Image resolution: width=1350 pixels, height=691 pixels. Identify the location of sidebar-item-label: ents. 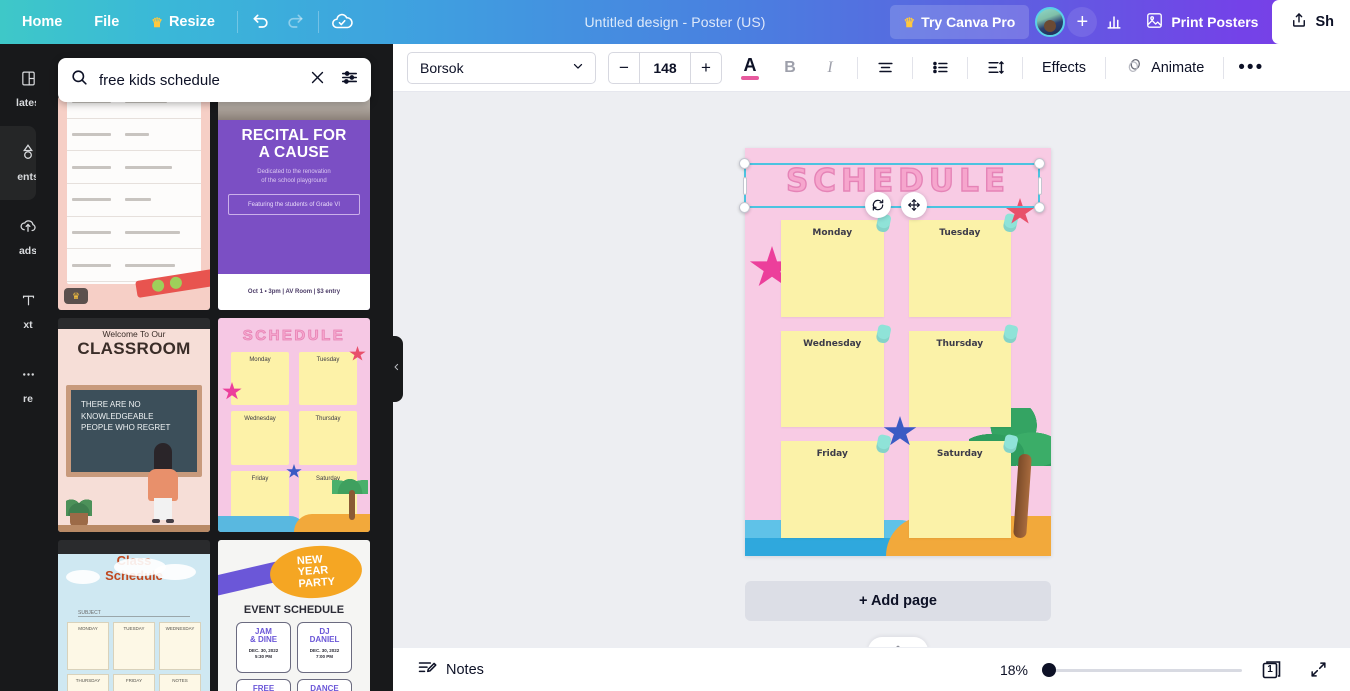
(26, 177).